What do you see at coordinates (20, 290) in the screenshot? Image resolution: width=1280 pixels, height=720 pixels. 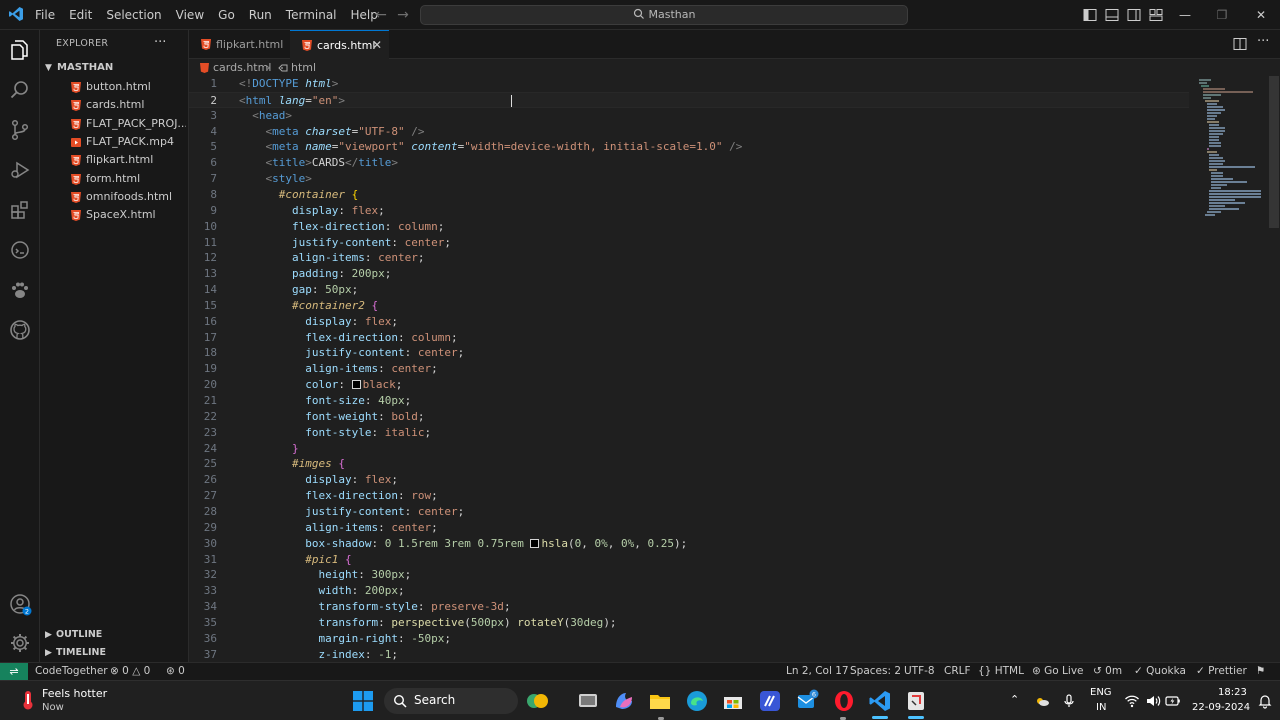 I see `paw-extension-icon` at bounding box center [20, 290].